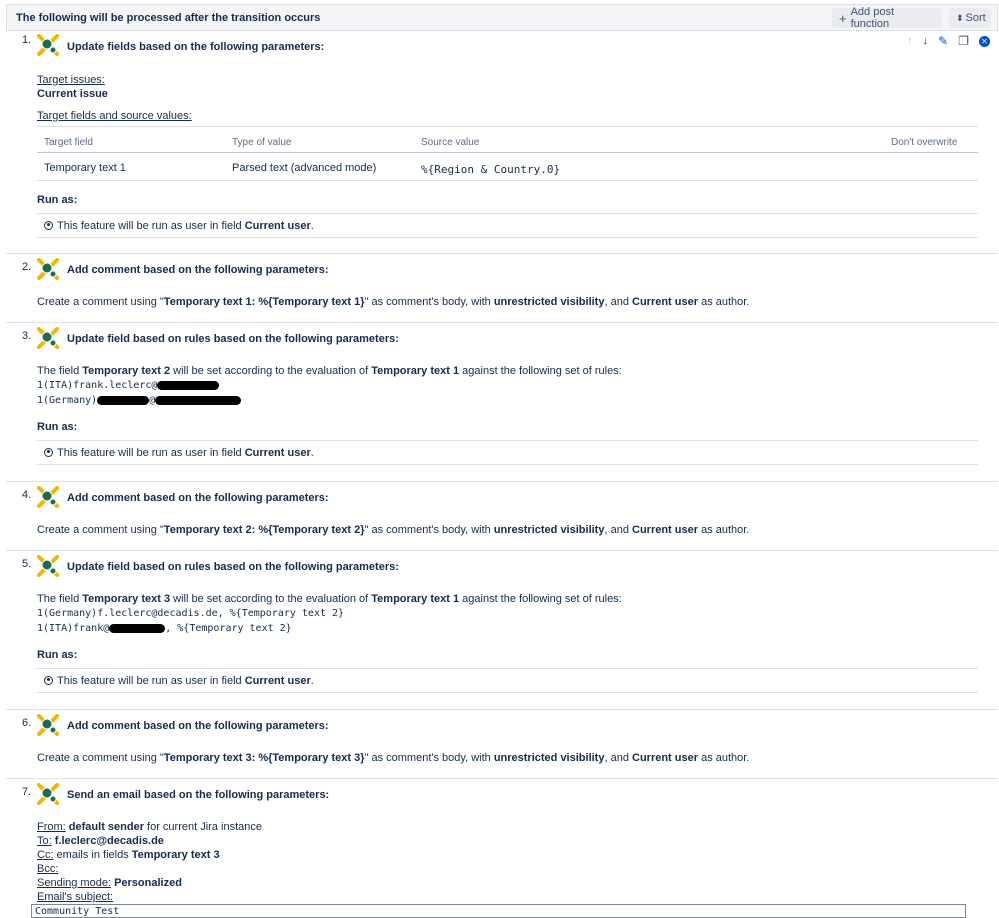 This screenshot has width=999, height=918. Describe the element at coordinates (926, 41) in the screenshot. I see `move-down-icon: ↓` at that location.